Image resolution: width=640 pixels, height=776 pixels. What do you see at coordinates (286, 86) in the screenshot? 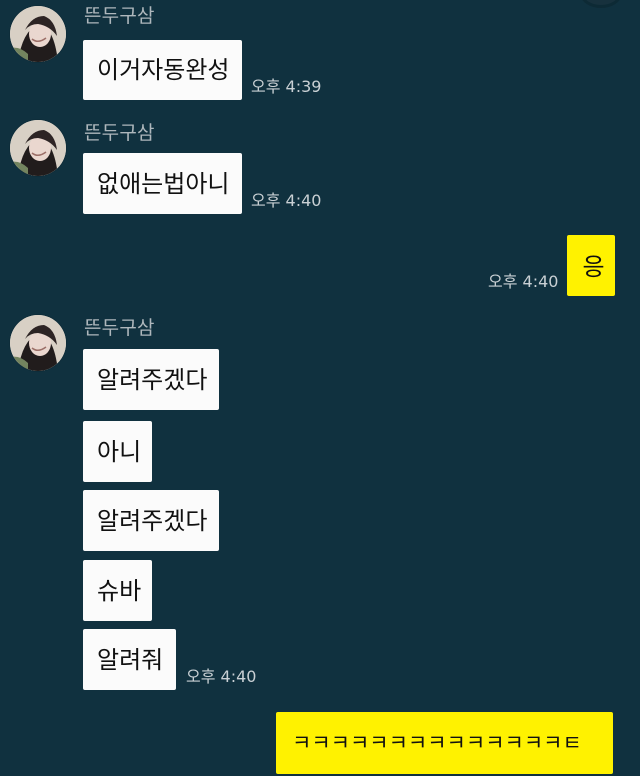
I see `message-timestamp: 오후 4:39` at bounding box center [286, 86].